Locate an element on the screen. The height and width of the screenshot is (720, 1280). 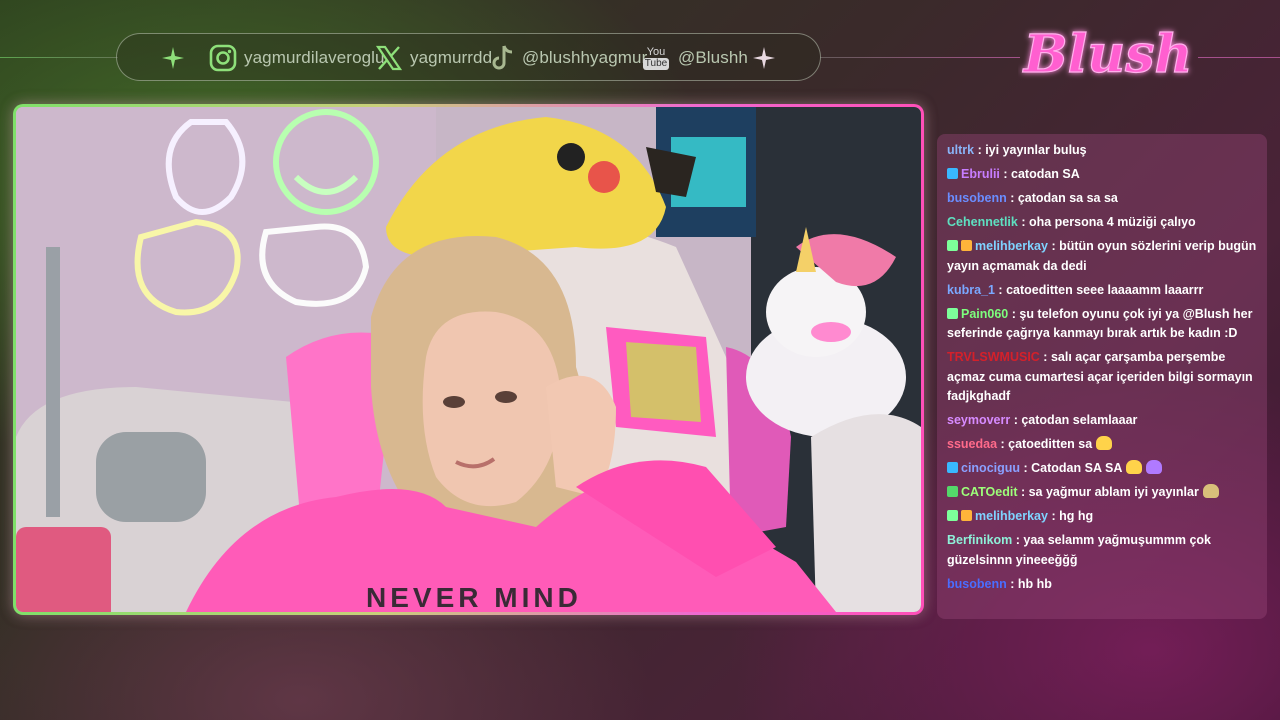
decor-line-far-right is located at coordinates (1239, 57).